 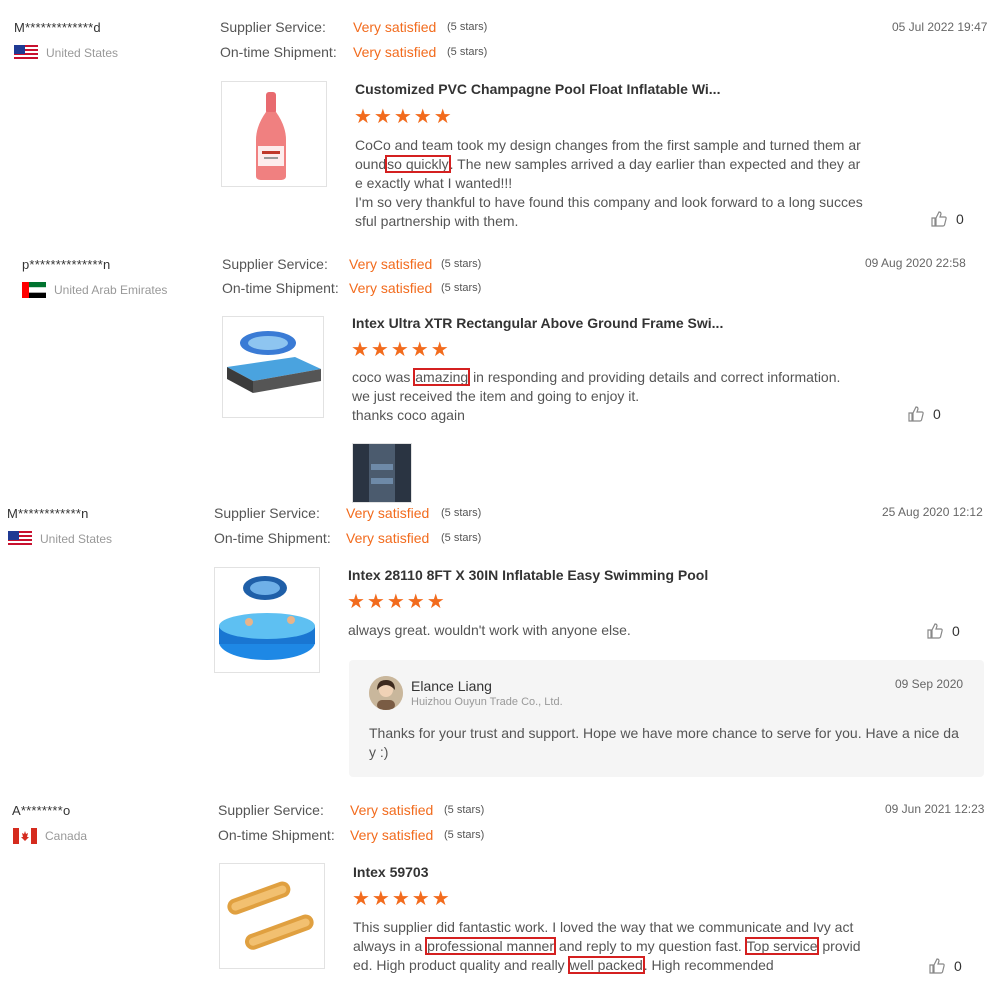 I want to click on review-photo-thumbnail, so click(x=382, y=473).